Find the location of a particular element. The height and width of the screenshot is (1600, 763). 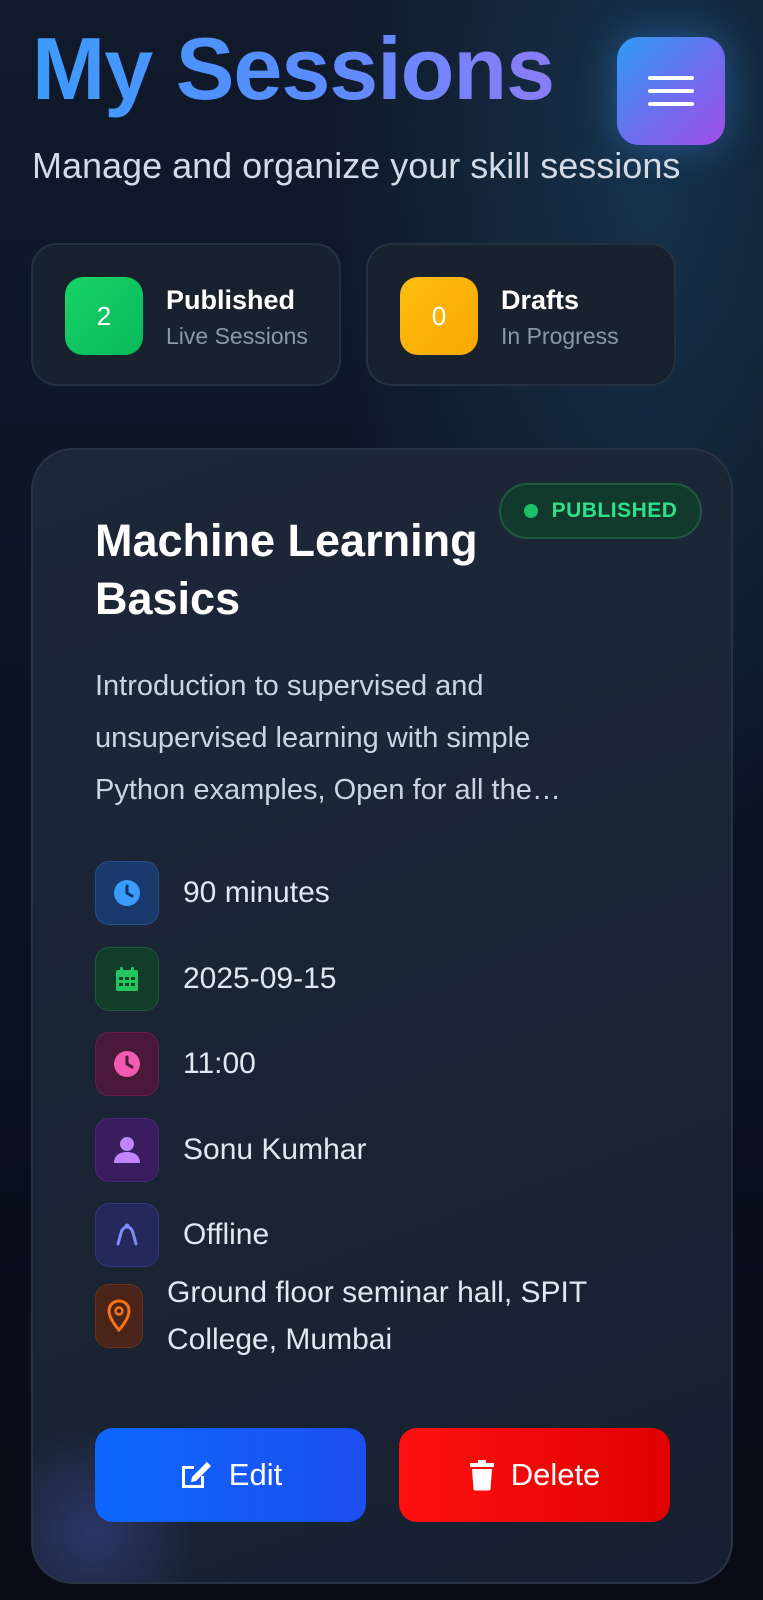

detail-host: Sonu Kumhar is located at coordinates (230, 1150).